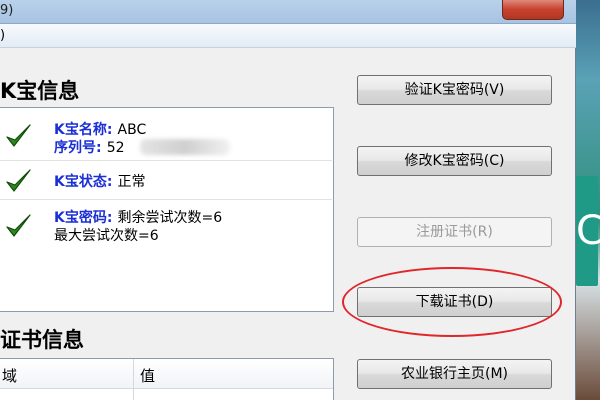 The image size is (600, 400). What do you see at coordinates (533, 10) in the screenshot?
I see `close-button` at bounding box center [533, 10].